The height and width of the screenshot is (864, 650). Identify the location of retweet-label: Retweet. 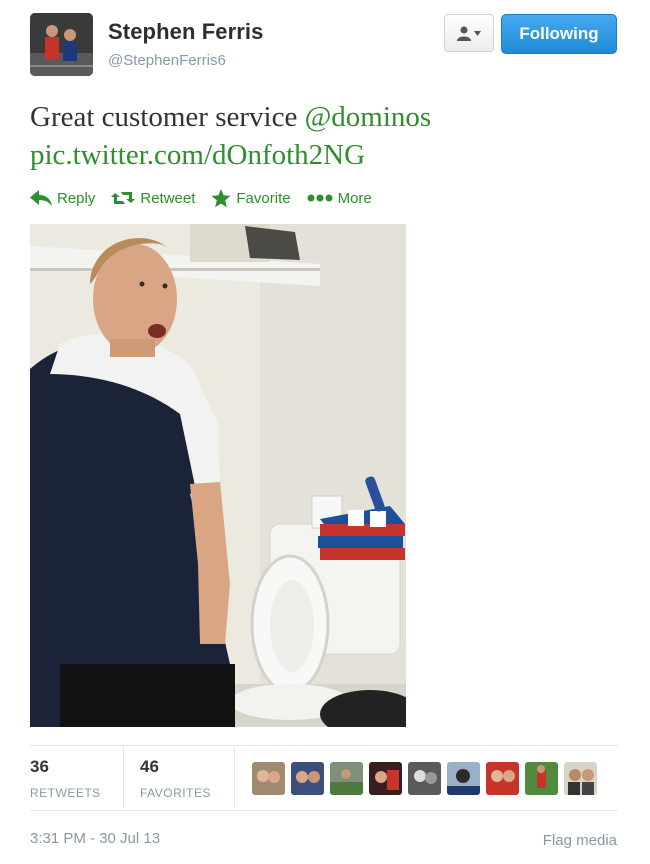
(168, 198).